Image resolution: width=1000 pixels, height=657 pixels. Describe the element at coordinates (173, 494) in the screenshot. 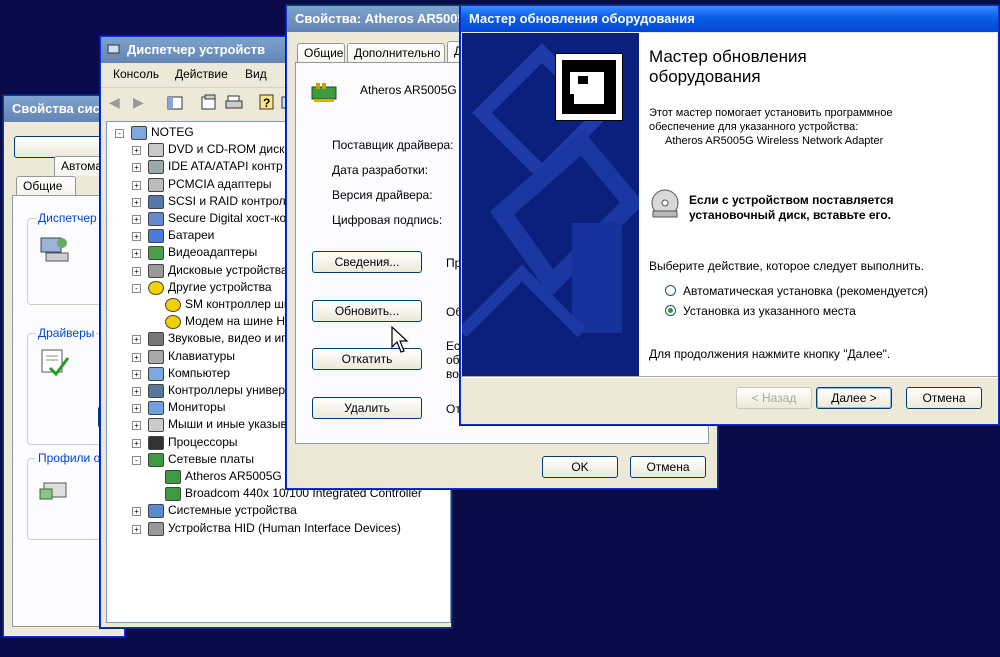

I see `network-card-icon` at that location.